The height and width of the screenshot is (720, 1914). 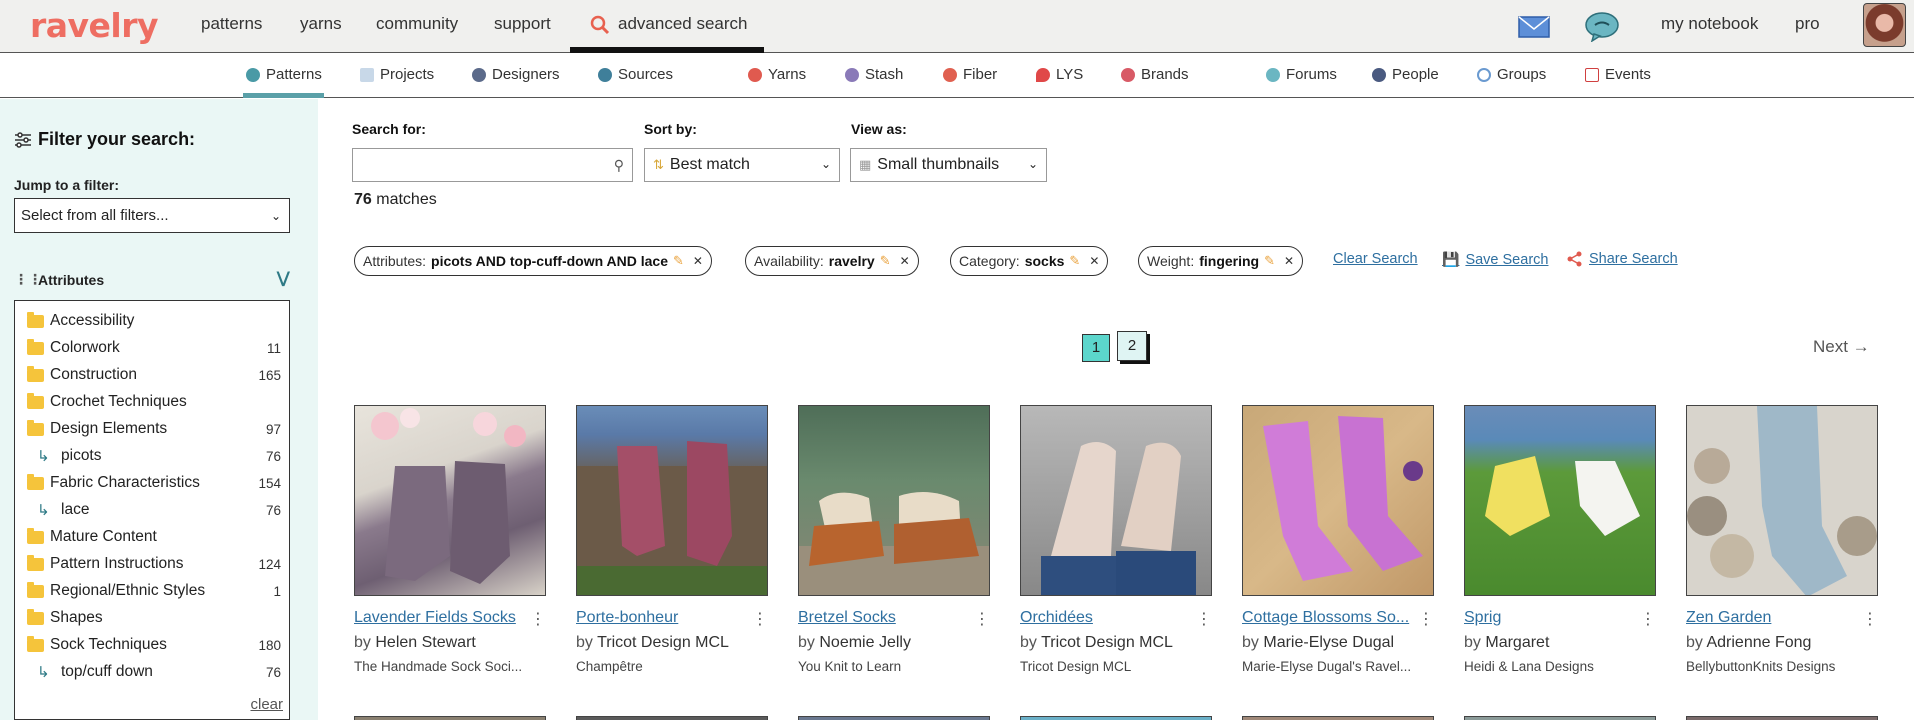 I want to click on attr-fabric-characteristics: Fabric Characteristics 154, so click(x=154, y=482).